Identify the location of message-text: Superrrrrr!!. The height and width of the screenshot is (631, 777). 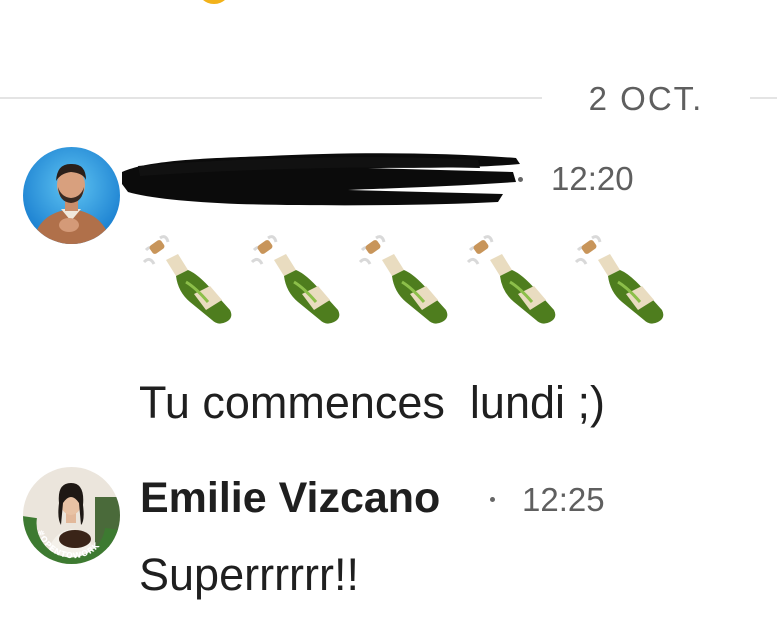
(249, 574).